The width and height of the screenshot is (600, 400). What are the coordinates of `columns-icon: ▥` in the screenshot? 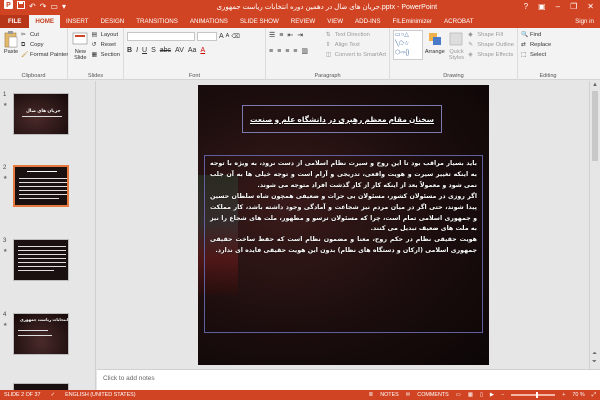 It's located at (304, 51).